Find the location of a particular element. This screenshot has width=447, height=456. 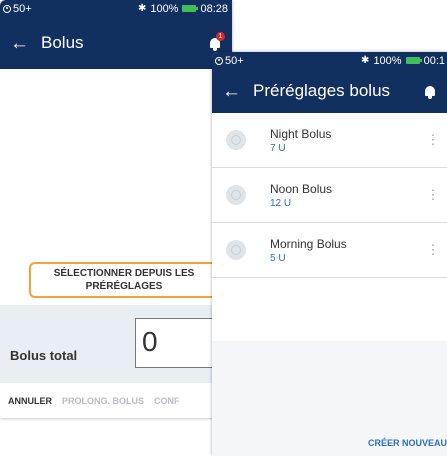

app-bar: ← Bolus 1 is located at coordinates (116, 43).